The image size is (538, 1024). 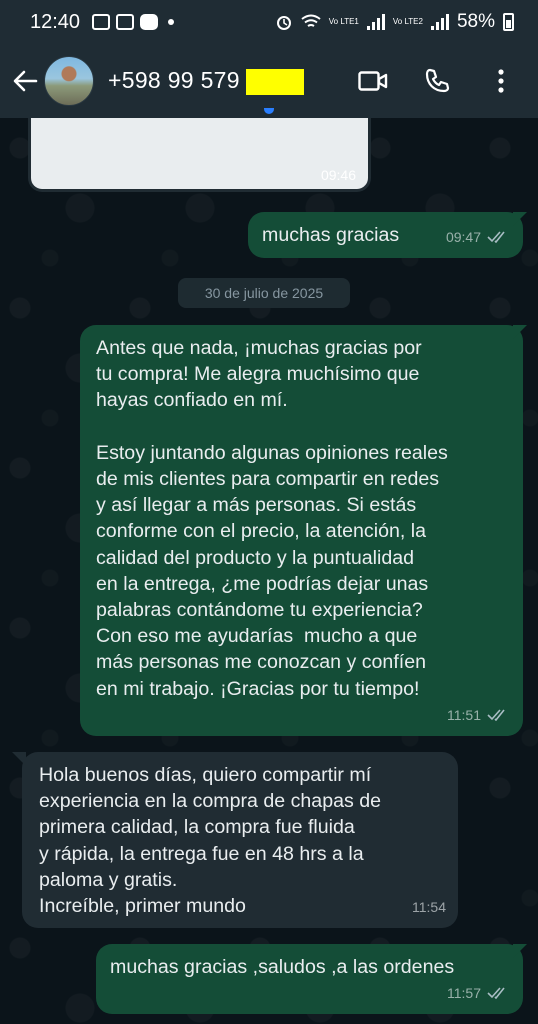 What do you see at coordinates (258, 374) in the screenshot?
I see `message-line: tu compra! Me alegra muchísimo que` at bounding box center [258, 374].